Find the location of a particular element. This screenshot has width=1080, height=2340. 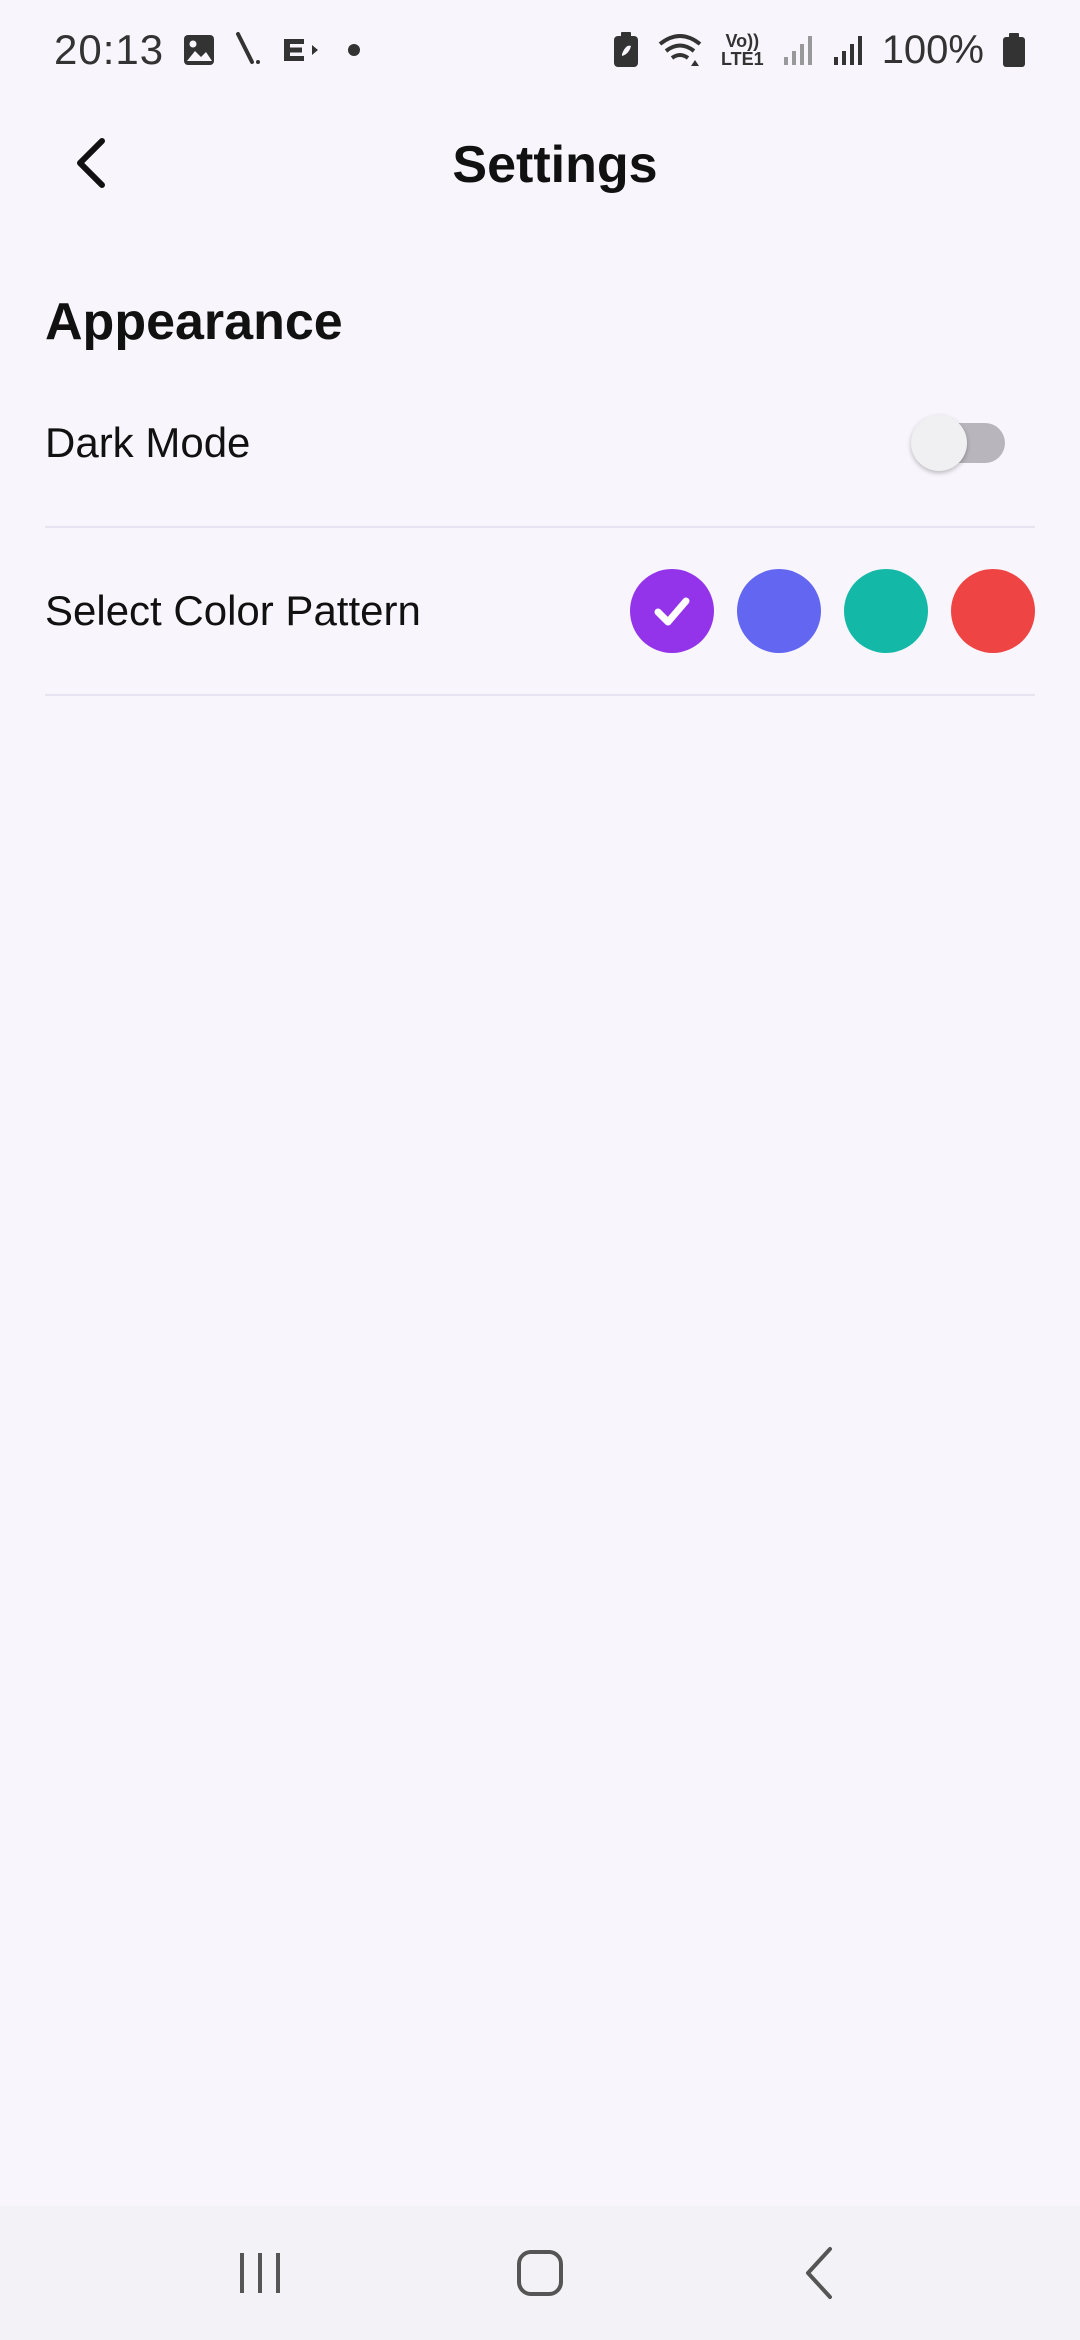

system-nav-bar is located at coordinates (540, 2273).